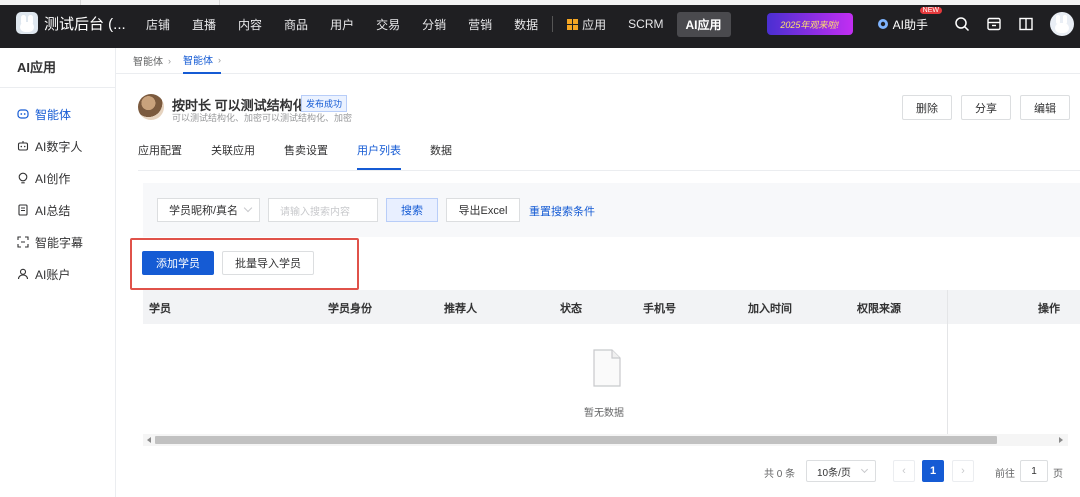 The height and width of the screenshot is (497, 1080). I want to click on sidebar: AI应用 智能体 AI数字人 AI创作 AI总结 智能字幕 AI账户, so click(58, 272).